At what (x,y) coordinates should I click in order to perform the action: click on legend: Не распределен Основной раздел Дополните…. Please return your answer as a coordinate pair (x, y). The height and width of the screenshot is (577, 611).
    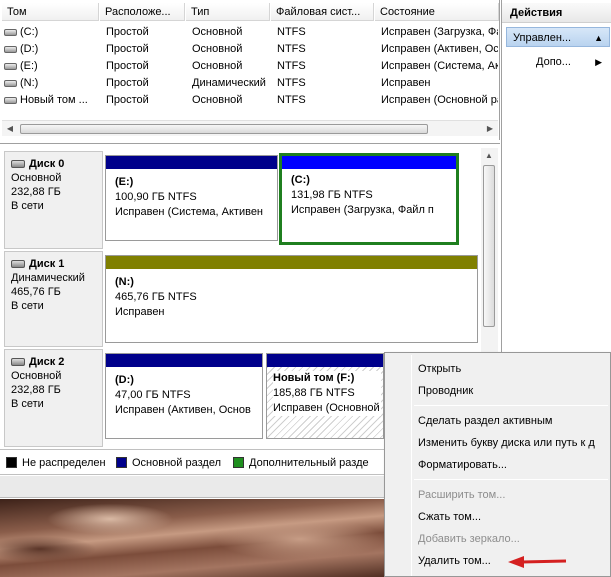
    Looking at the image, I should click on (192, 462).